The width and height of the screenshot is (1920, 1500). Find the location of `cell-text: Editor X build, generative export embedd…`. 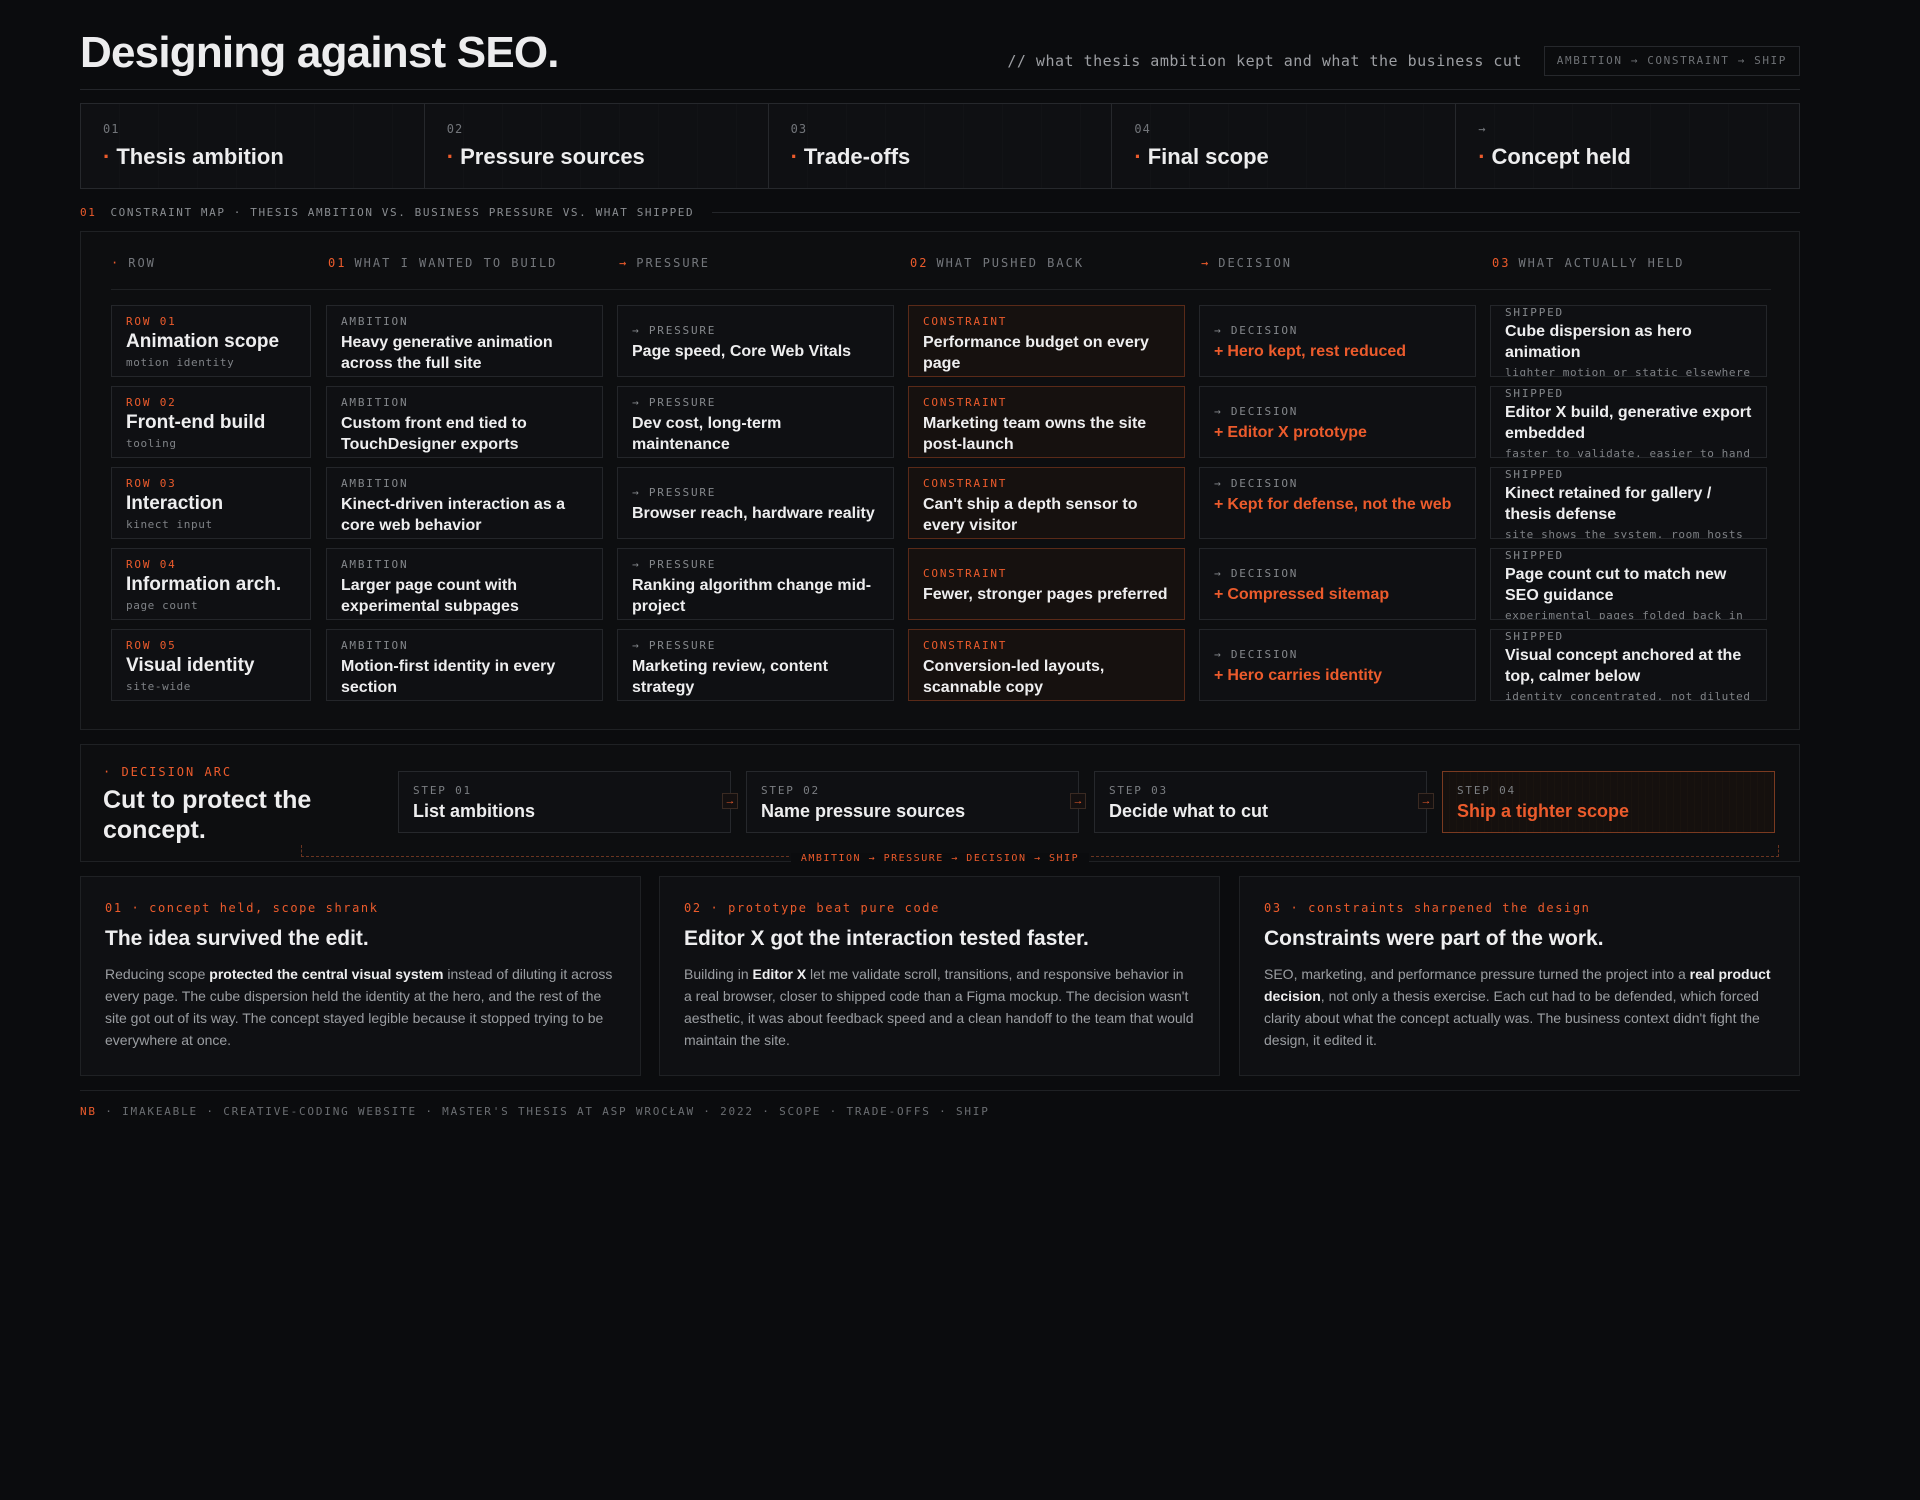

cell-text: Editor X build, generative export embedd… is located at coordinates (1628, 423).